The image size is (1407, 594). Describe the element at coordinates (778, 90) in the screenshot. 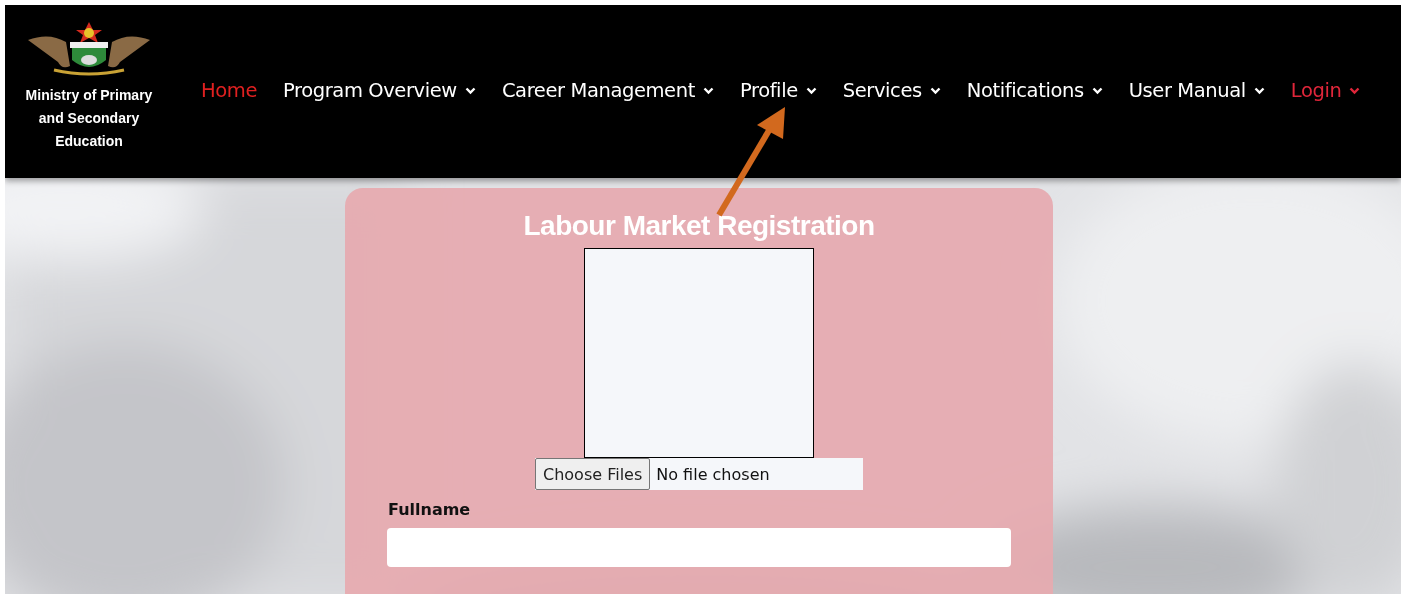

I see `nav-link: Profile` at that location.